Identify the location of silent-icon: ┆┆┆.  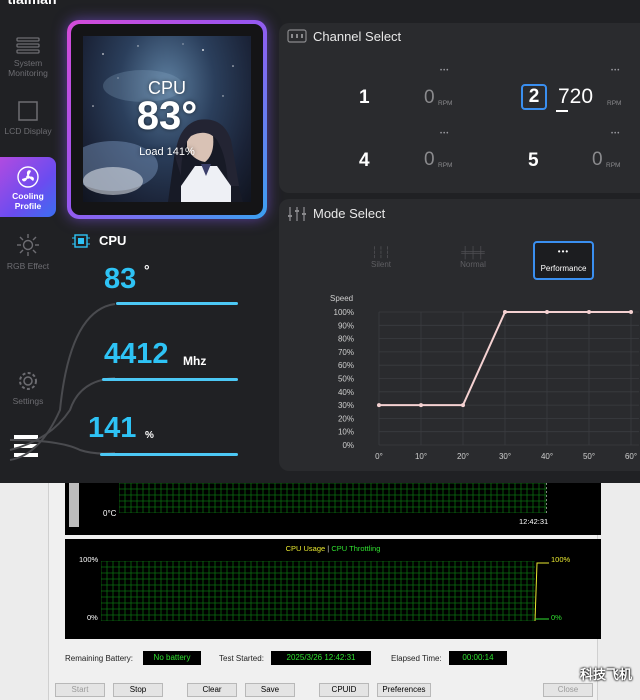
(381, 253).